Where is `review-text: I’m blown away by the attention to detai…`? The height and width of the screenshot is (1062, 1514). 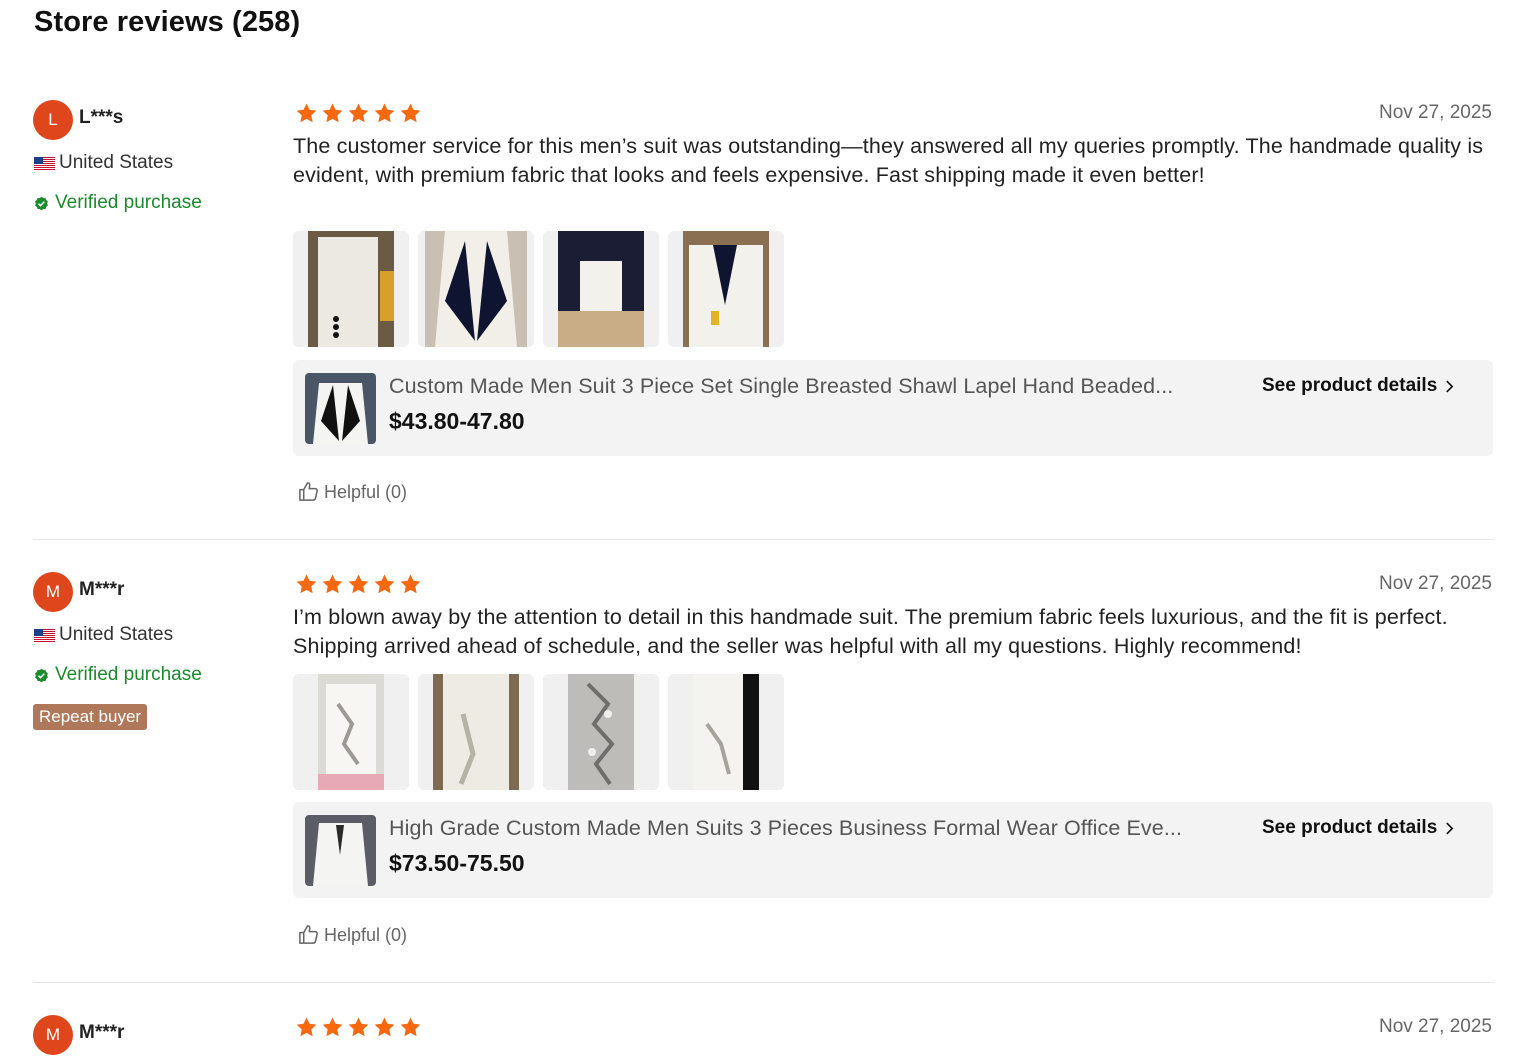 review-text: I’m blown away by the attention to detai… is located at coordinates (870, 631).